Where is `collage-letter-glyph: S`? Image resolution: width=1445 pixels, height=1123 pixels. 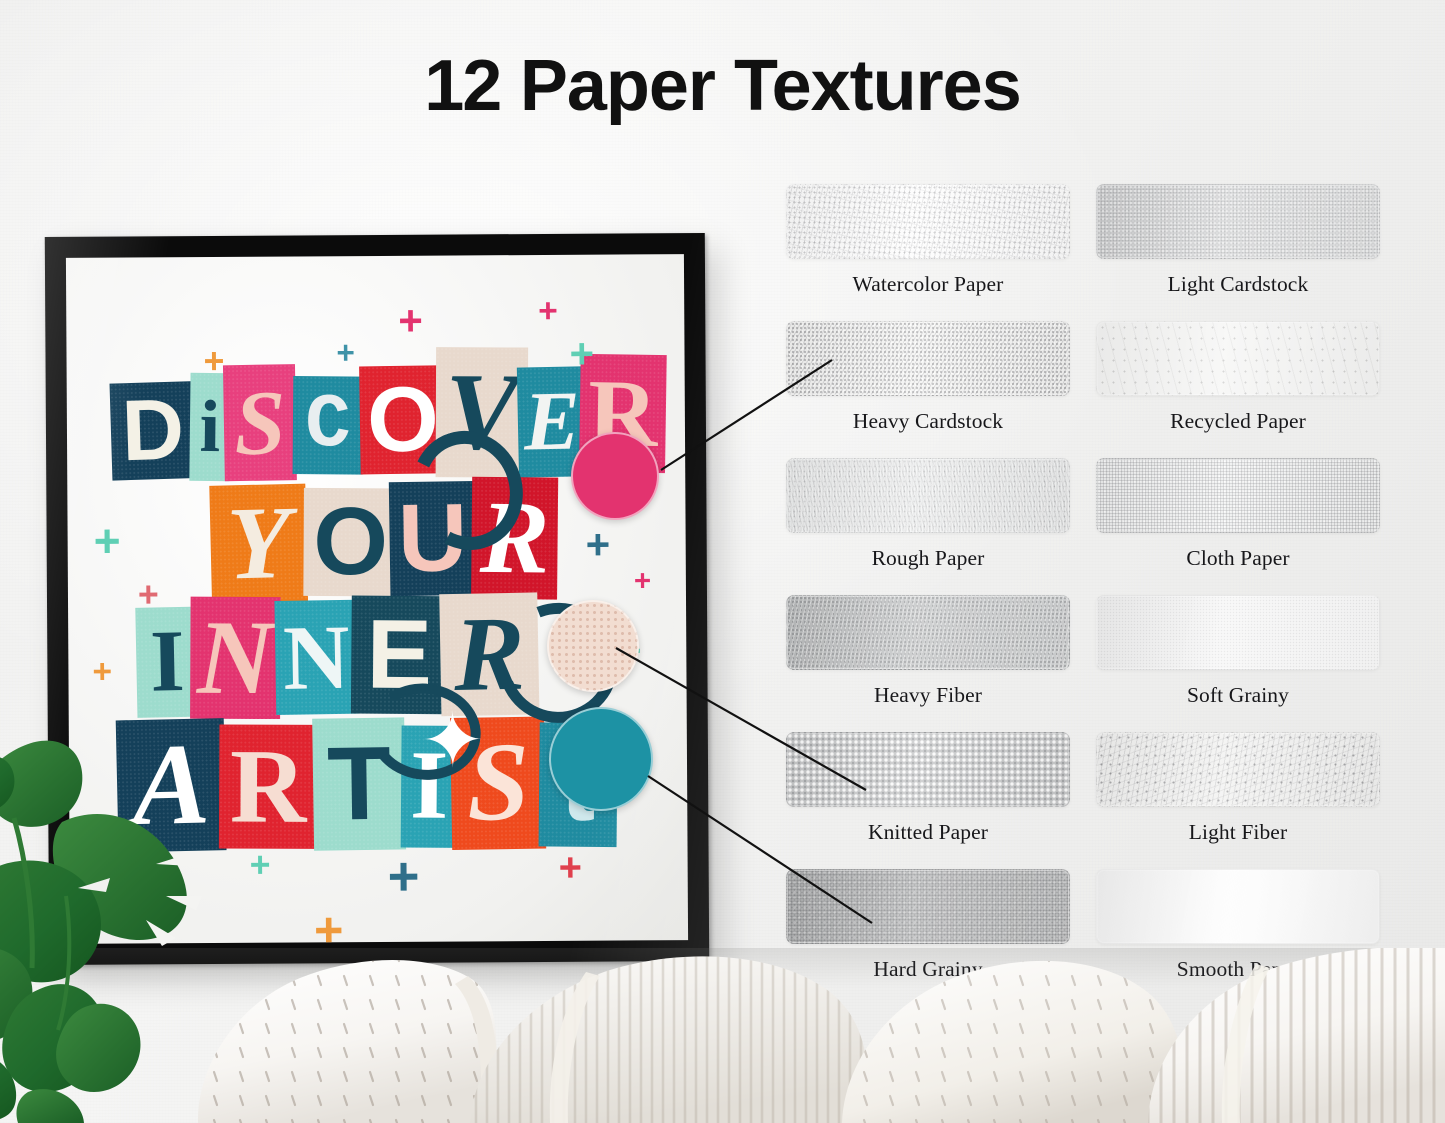
collage-letter-glyph: S is located at coordinates (260, 423).